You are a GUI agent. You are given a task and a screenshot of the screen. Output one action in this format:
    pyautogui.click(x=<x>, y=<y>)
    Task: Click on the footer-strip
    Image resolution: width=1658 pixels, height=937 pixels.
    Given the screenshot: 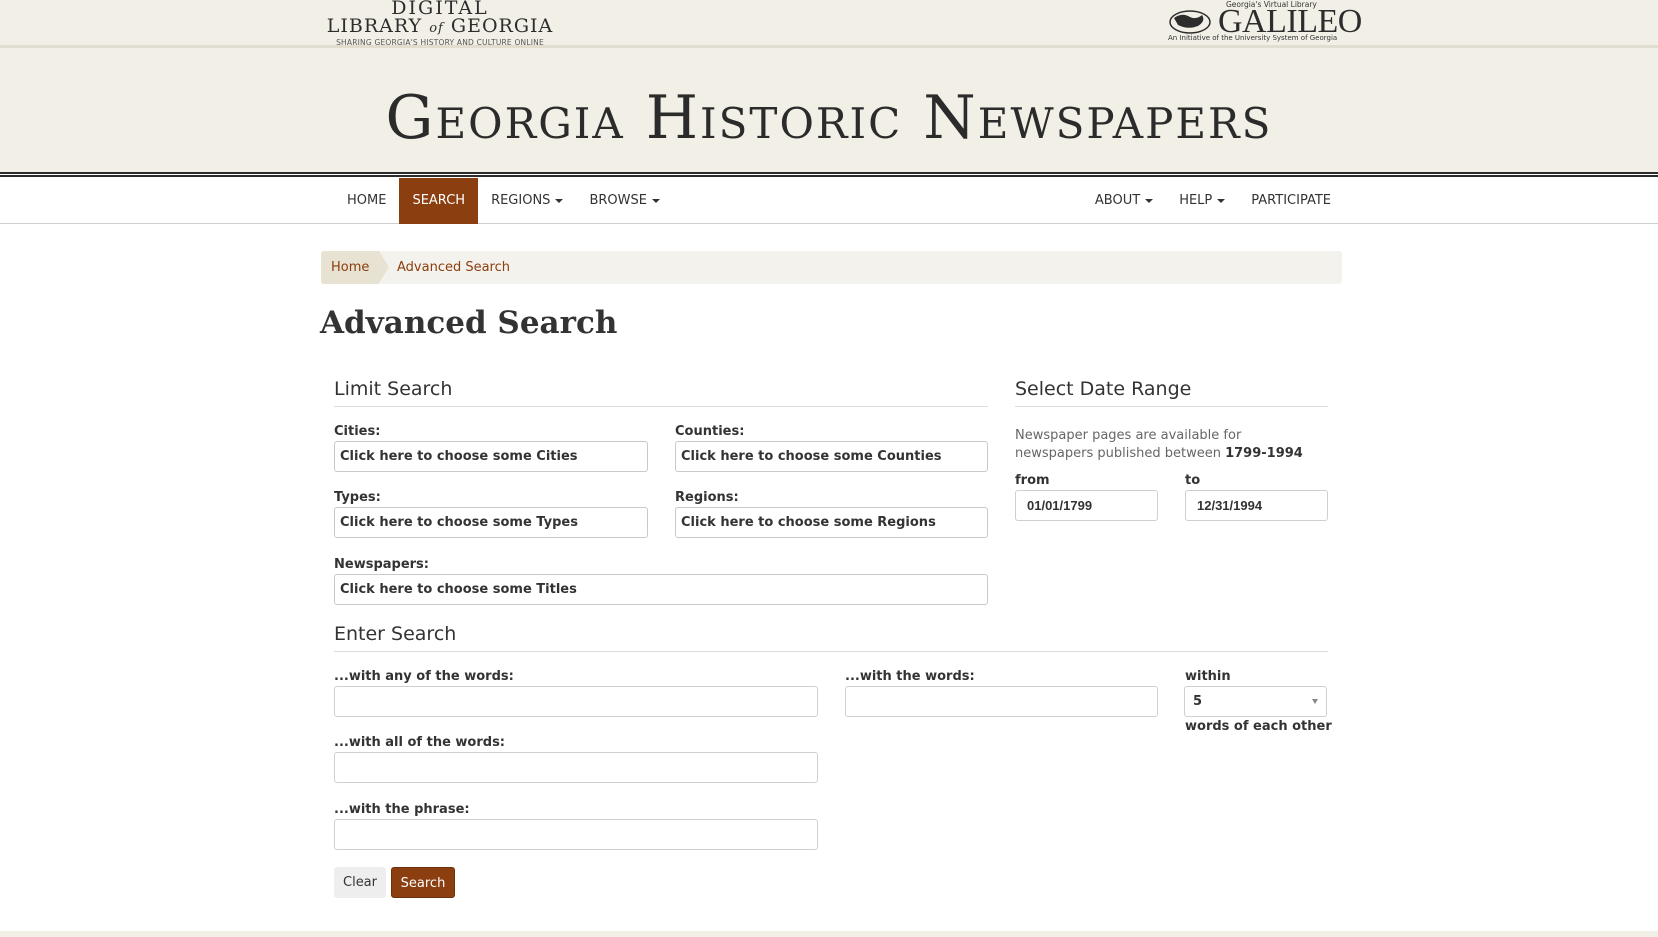 What is the action you would take?
    pyautogui.click(x=829, y=934)
    